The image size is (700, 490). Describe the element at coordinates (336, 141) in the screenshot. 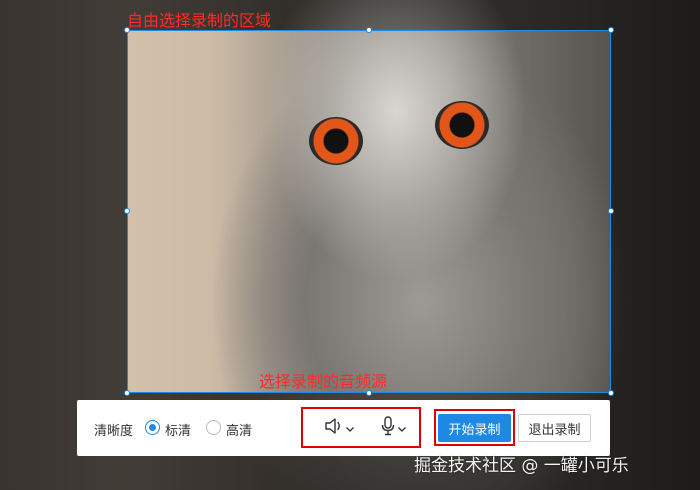

I see `owl-left-eye` at that location.